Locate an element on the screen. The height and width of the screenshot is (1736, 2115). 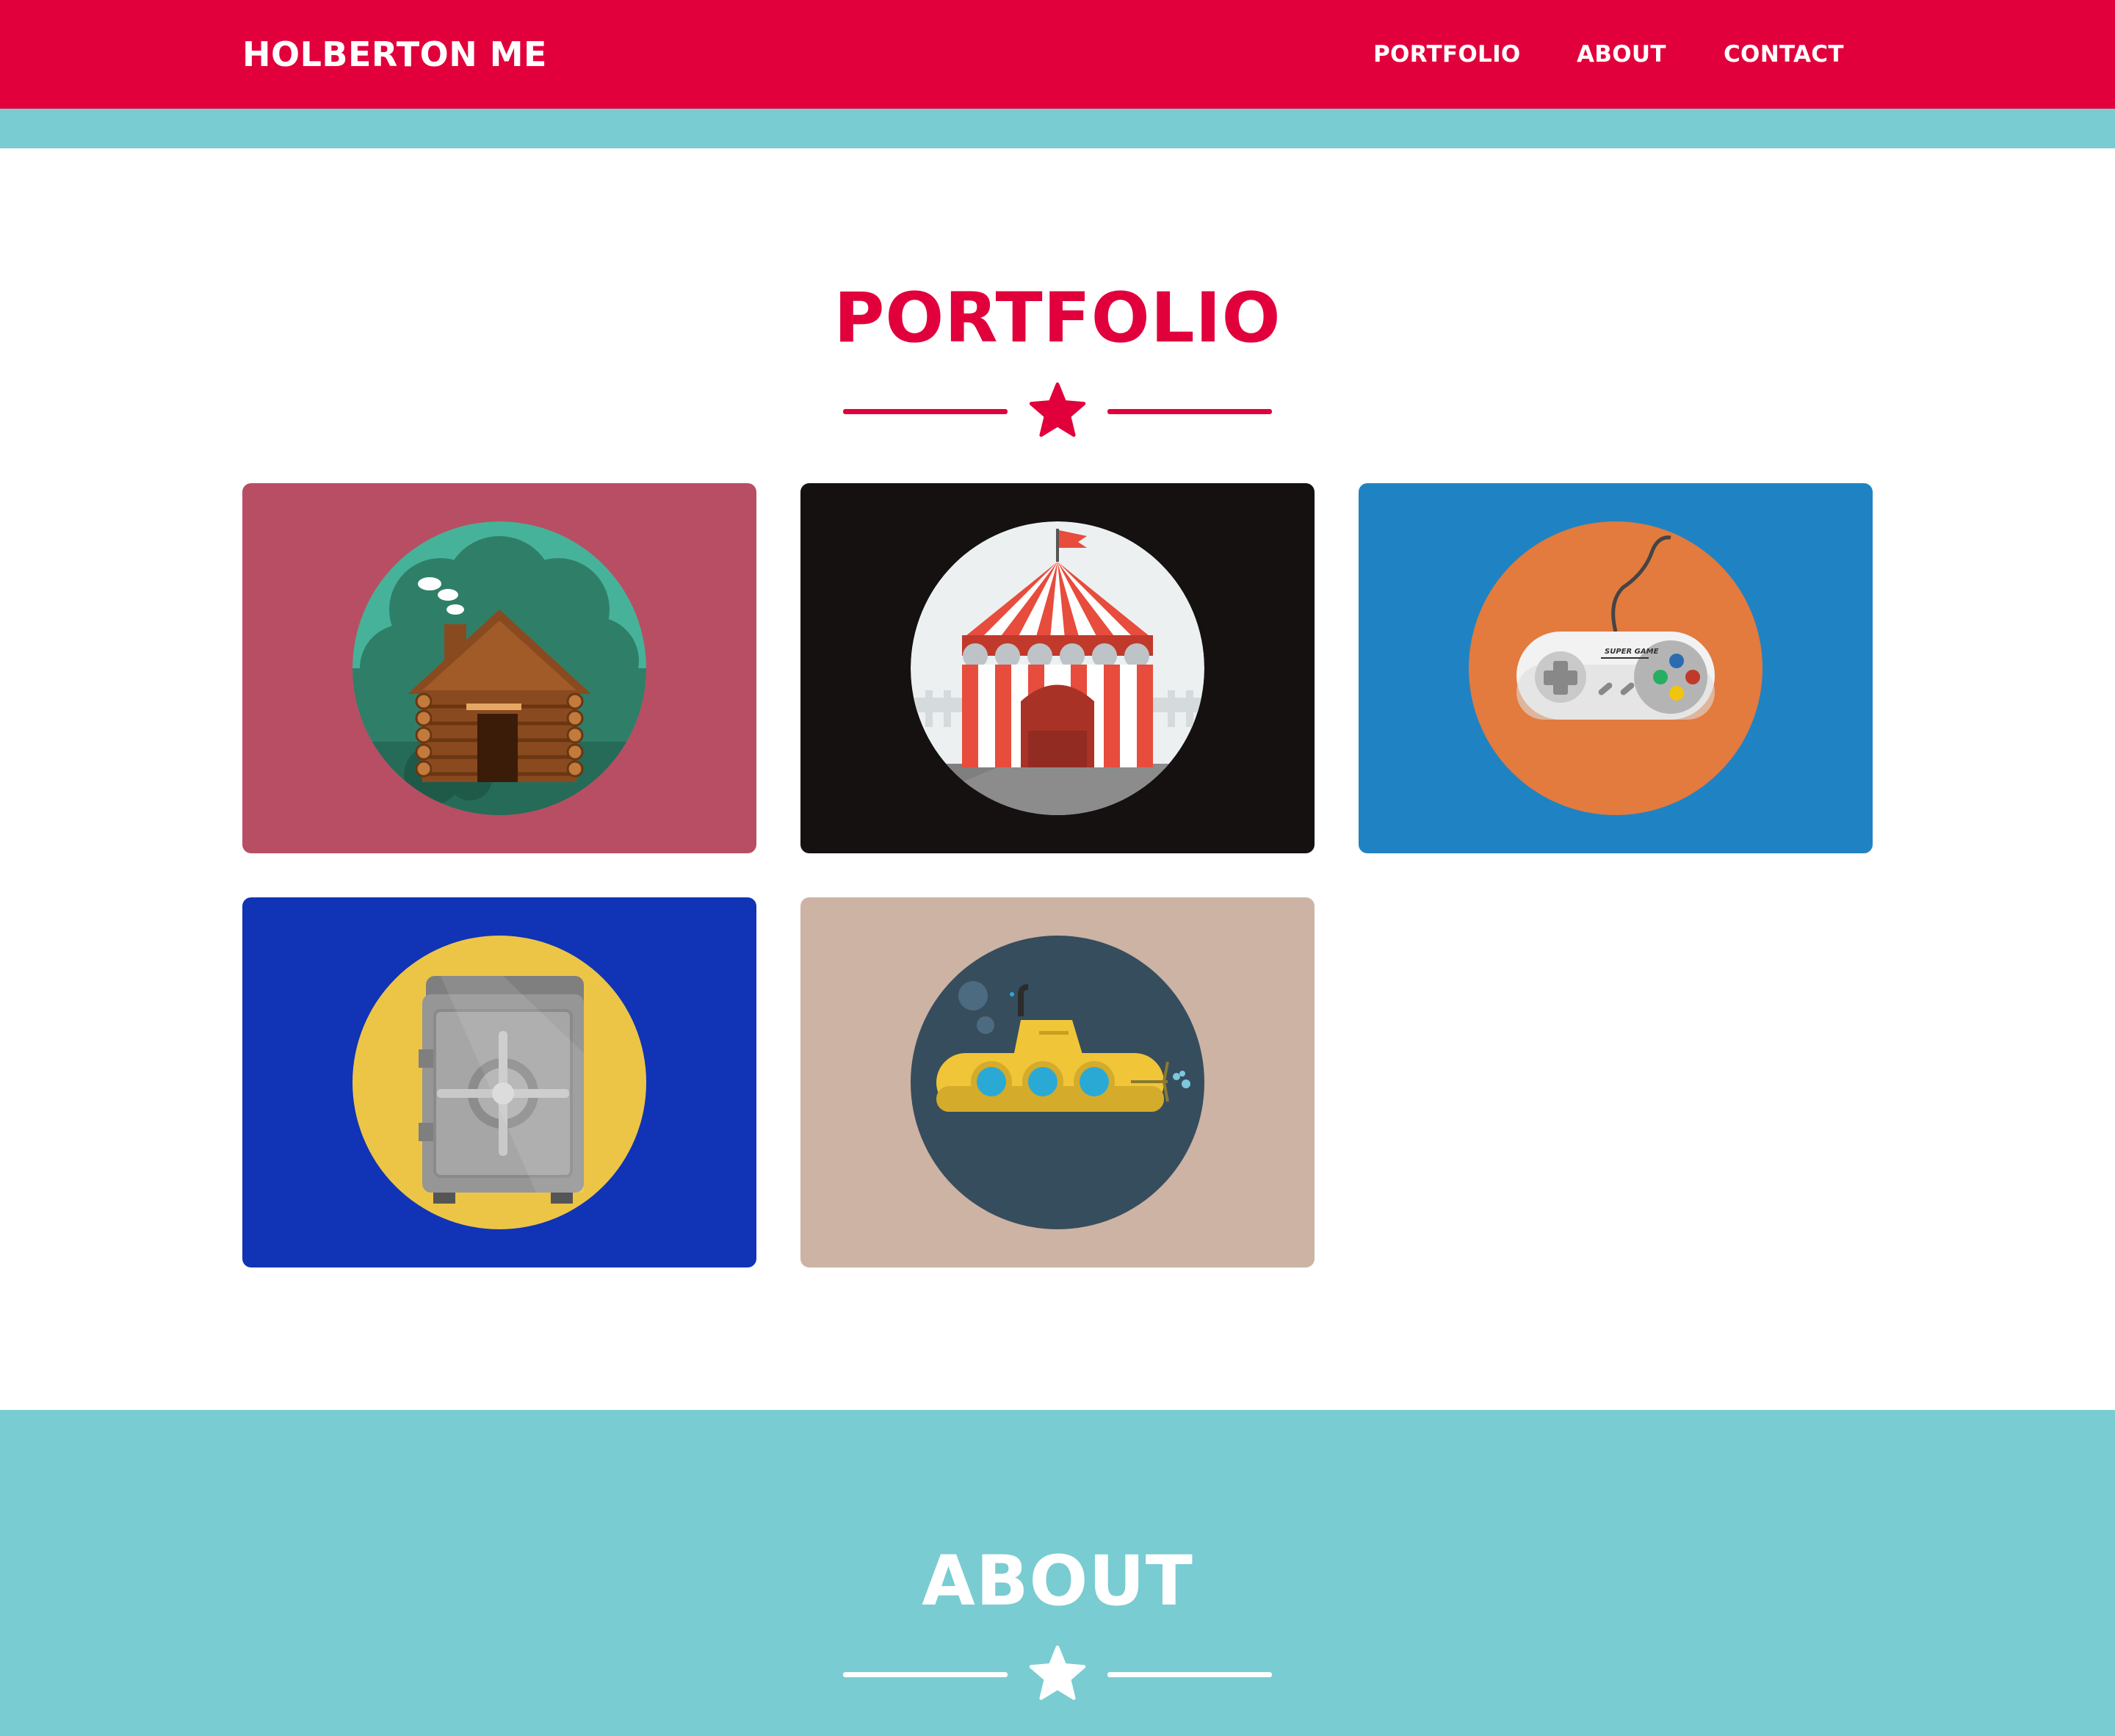
gamepad-label: SUPER GAME is located at coordinates (1632, 652).